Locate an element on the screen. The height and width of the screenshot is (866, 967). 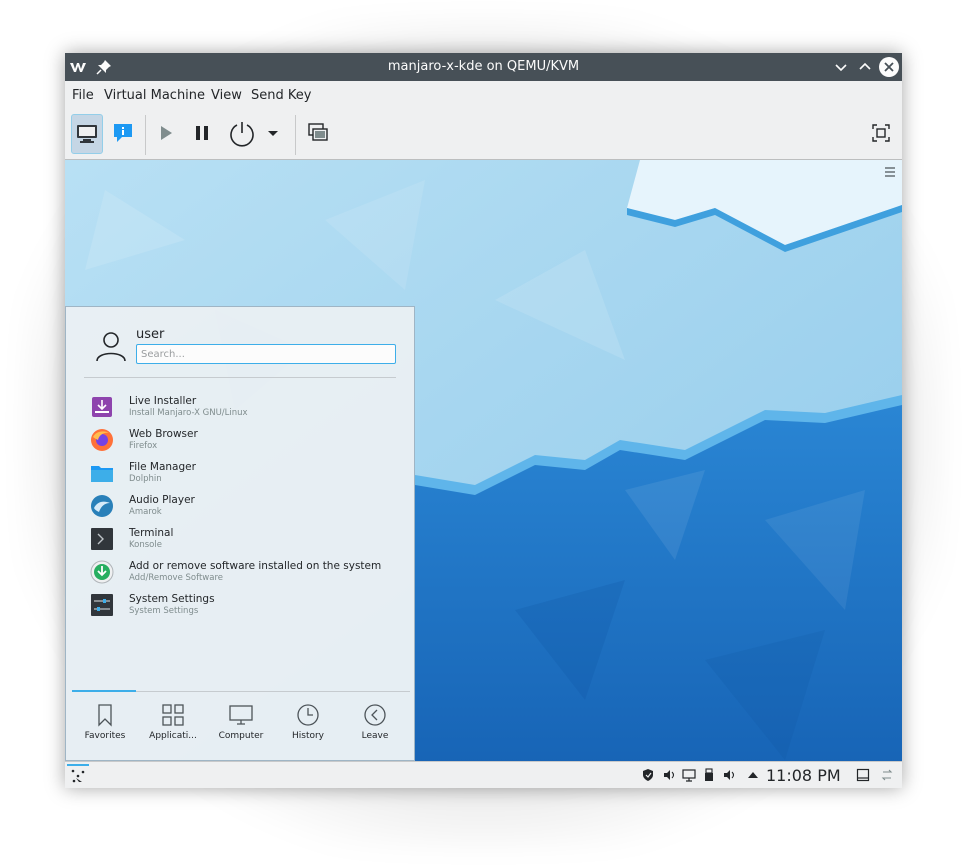
menu-virtual-machine: Virtual Machine is located at coordinates (154, 95).